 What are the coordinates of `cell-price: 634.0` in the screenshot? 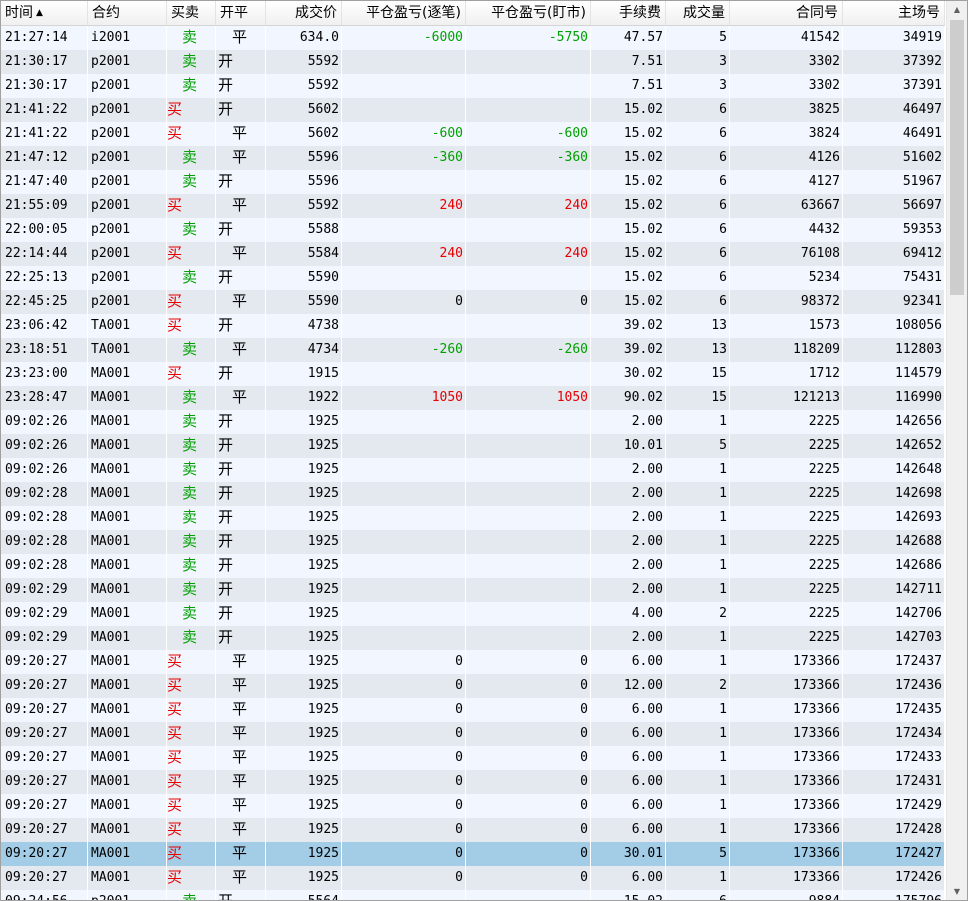 It's located at (304, 38).